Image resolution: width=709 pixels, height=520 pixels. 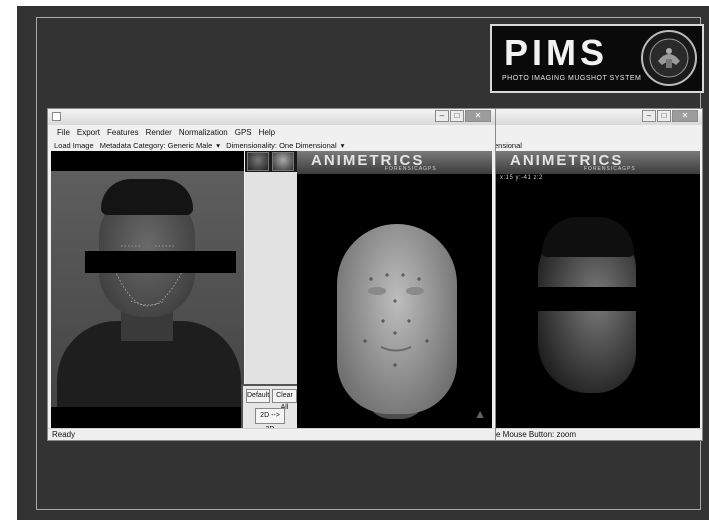 I want to click on logo-subtitle: PHOTO IMAGING MUGSHOT SYSTEM, so click(x=572, y=78).